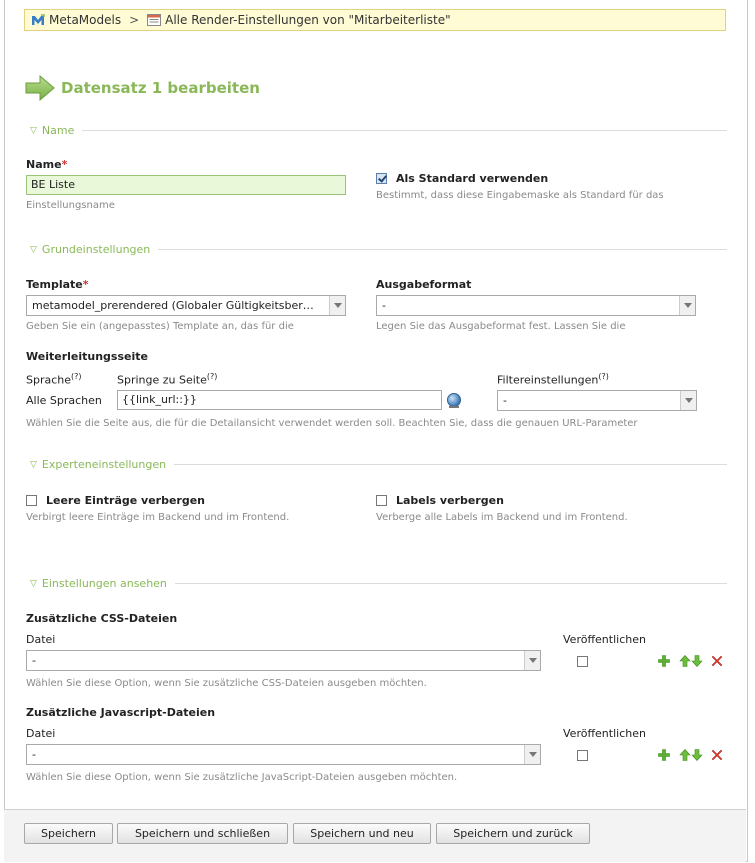 The width and height of the screenshot is (755, 863). What do you see at coordinates (454, 407) in the screenshot?
I see `page-picker-icon-base` at bounding box center [454, 407].